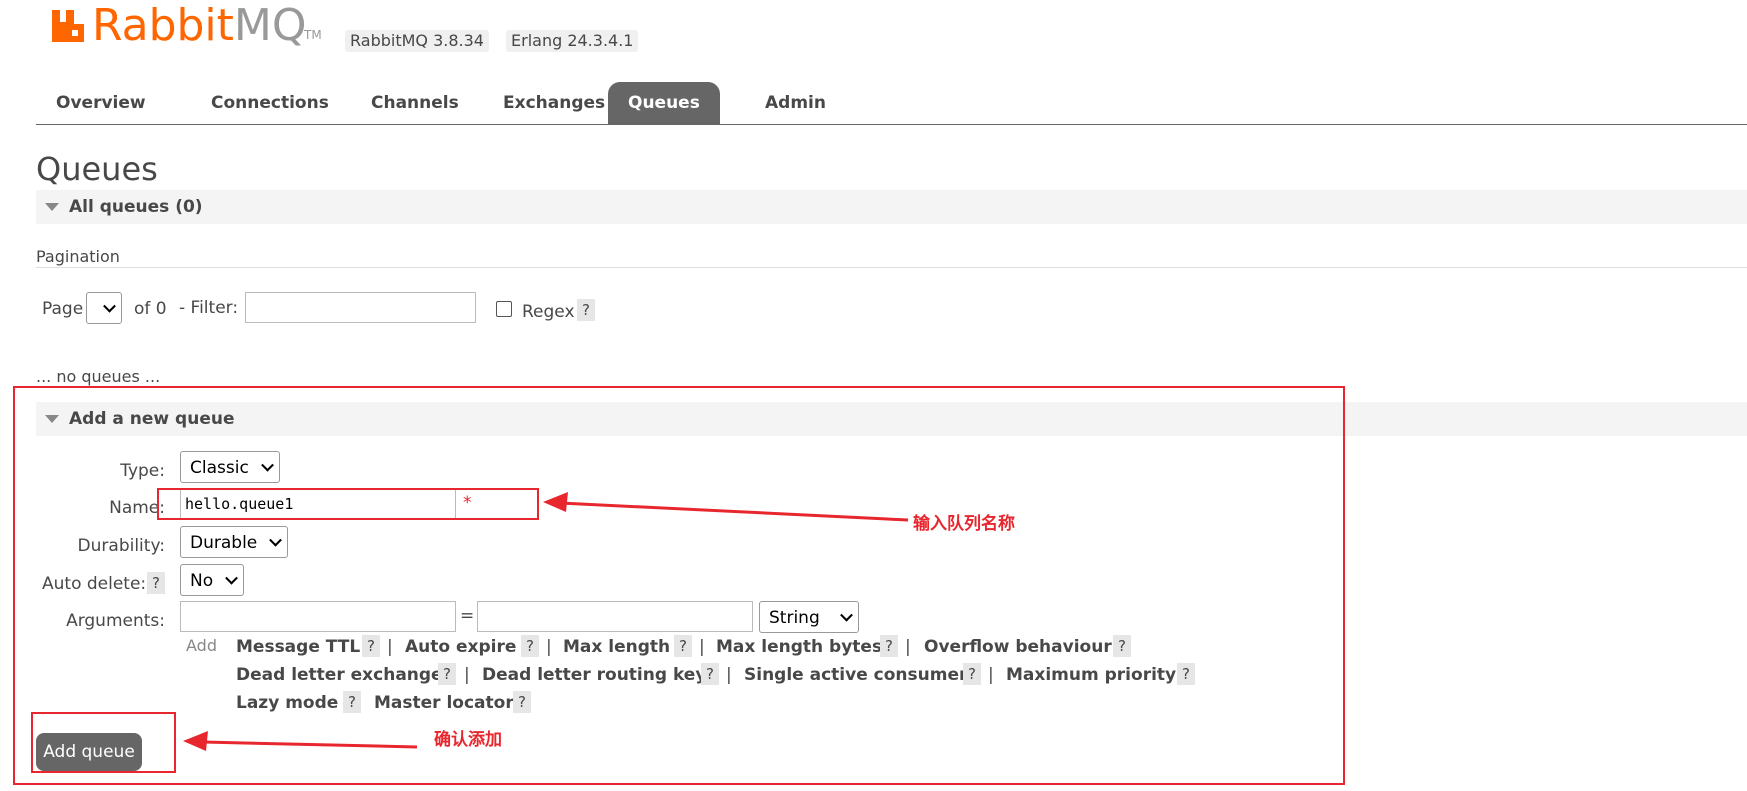  What do you see at coordinates (964, 524) in the screenshot?
I see `name-hint-annotation: 输入队列名称` at bounding box center [964, 524].